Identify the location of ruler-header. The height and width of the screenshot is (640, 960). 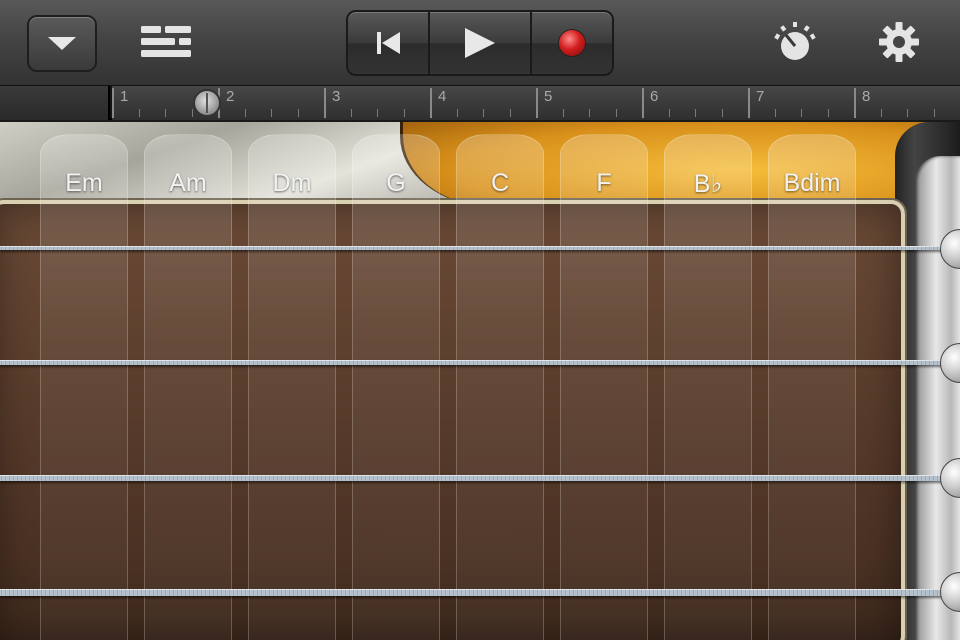
(55, 103).